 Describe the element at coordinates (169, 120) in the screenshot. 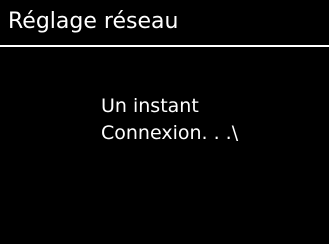

I see `status-message: Un instant Connexion. . .\` at that location.